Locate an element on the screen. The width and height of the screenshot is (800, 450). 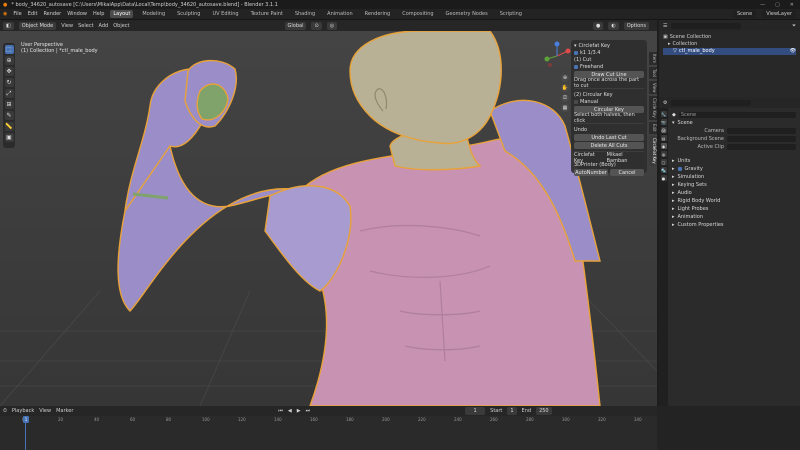
editor-type-icon: ◧ is located at coordinates (8, 25).